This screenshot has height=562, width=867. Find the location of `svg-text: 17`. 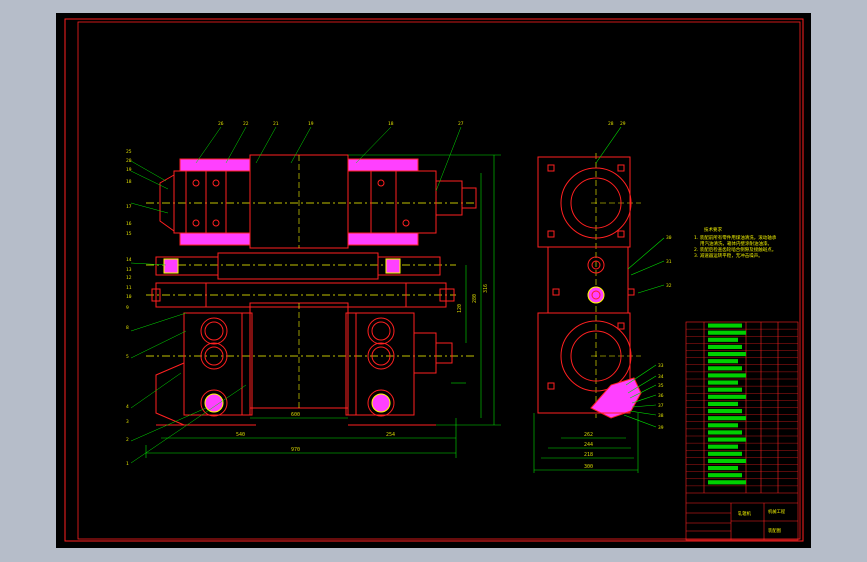

svg-text: 17 is located at coordinates (129, 207).